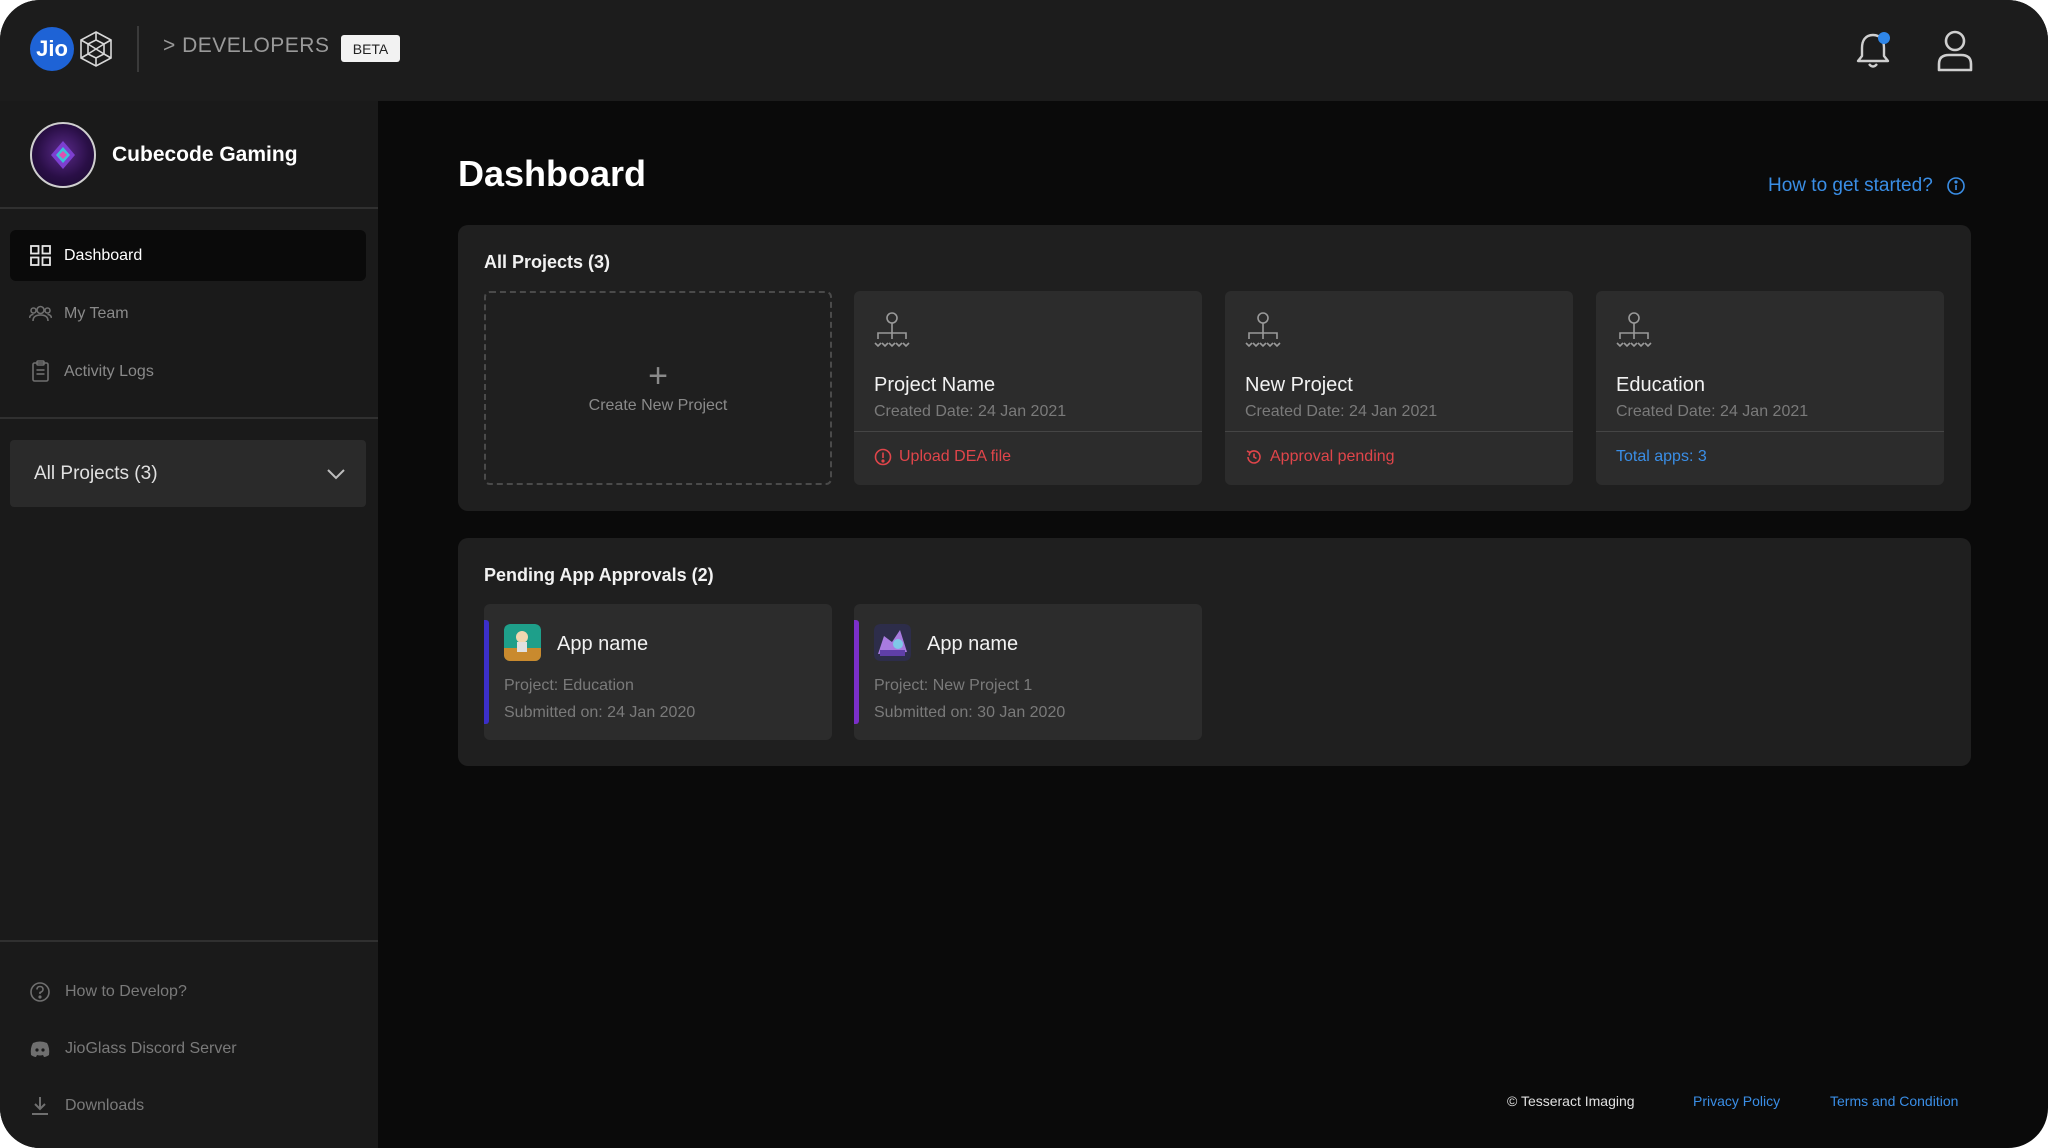 This screenshot has width=2048, height=1148. I want to click on org-avatar, so click(63, 155).